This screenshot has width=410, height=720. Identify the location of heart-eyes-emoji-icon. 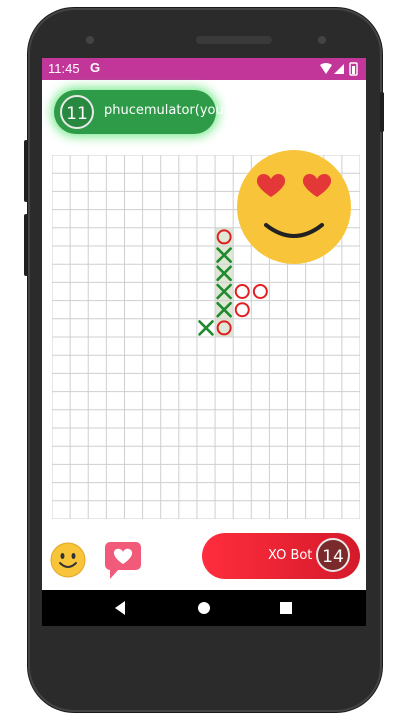
(294, 207).